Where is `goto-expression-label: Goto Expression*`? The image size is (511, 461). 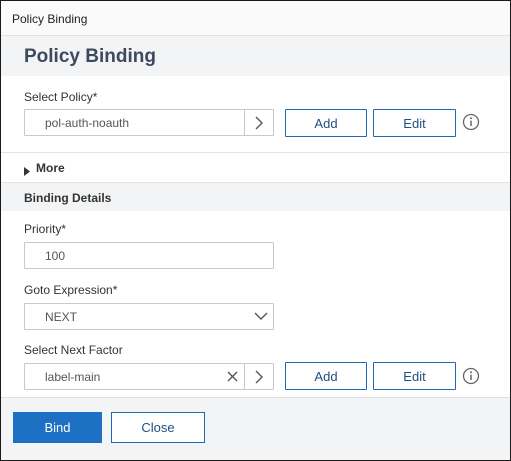 goto-expression-label: Goto Expression* is located at coordinates (71, 290).